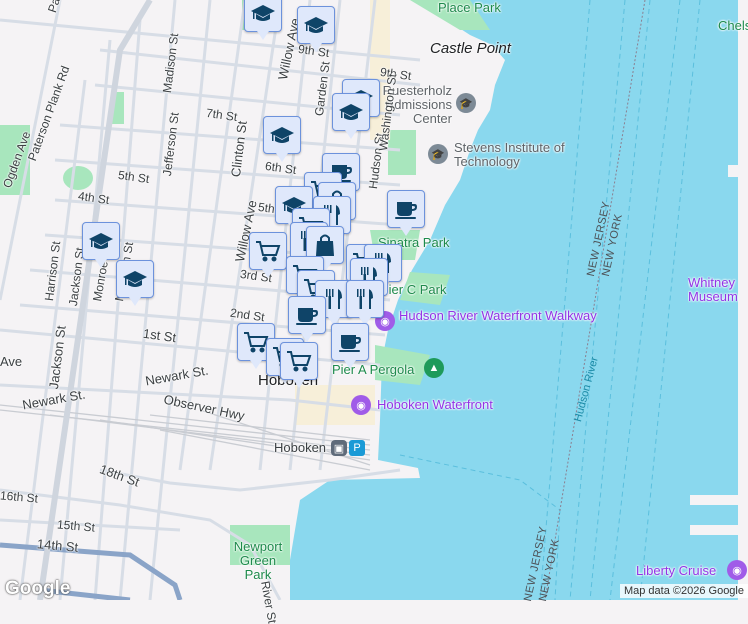  What do you see at coordinates (258, 560) in the screenshot?
I see `park-label: Newport Green Park` at bounding box center [258, 560].